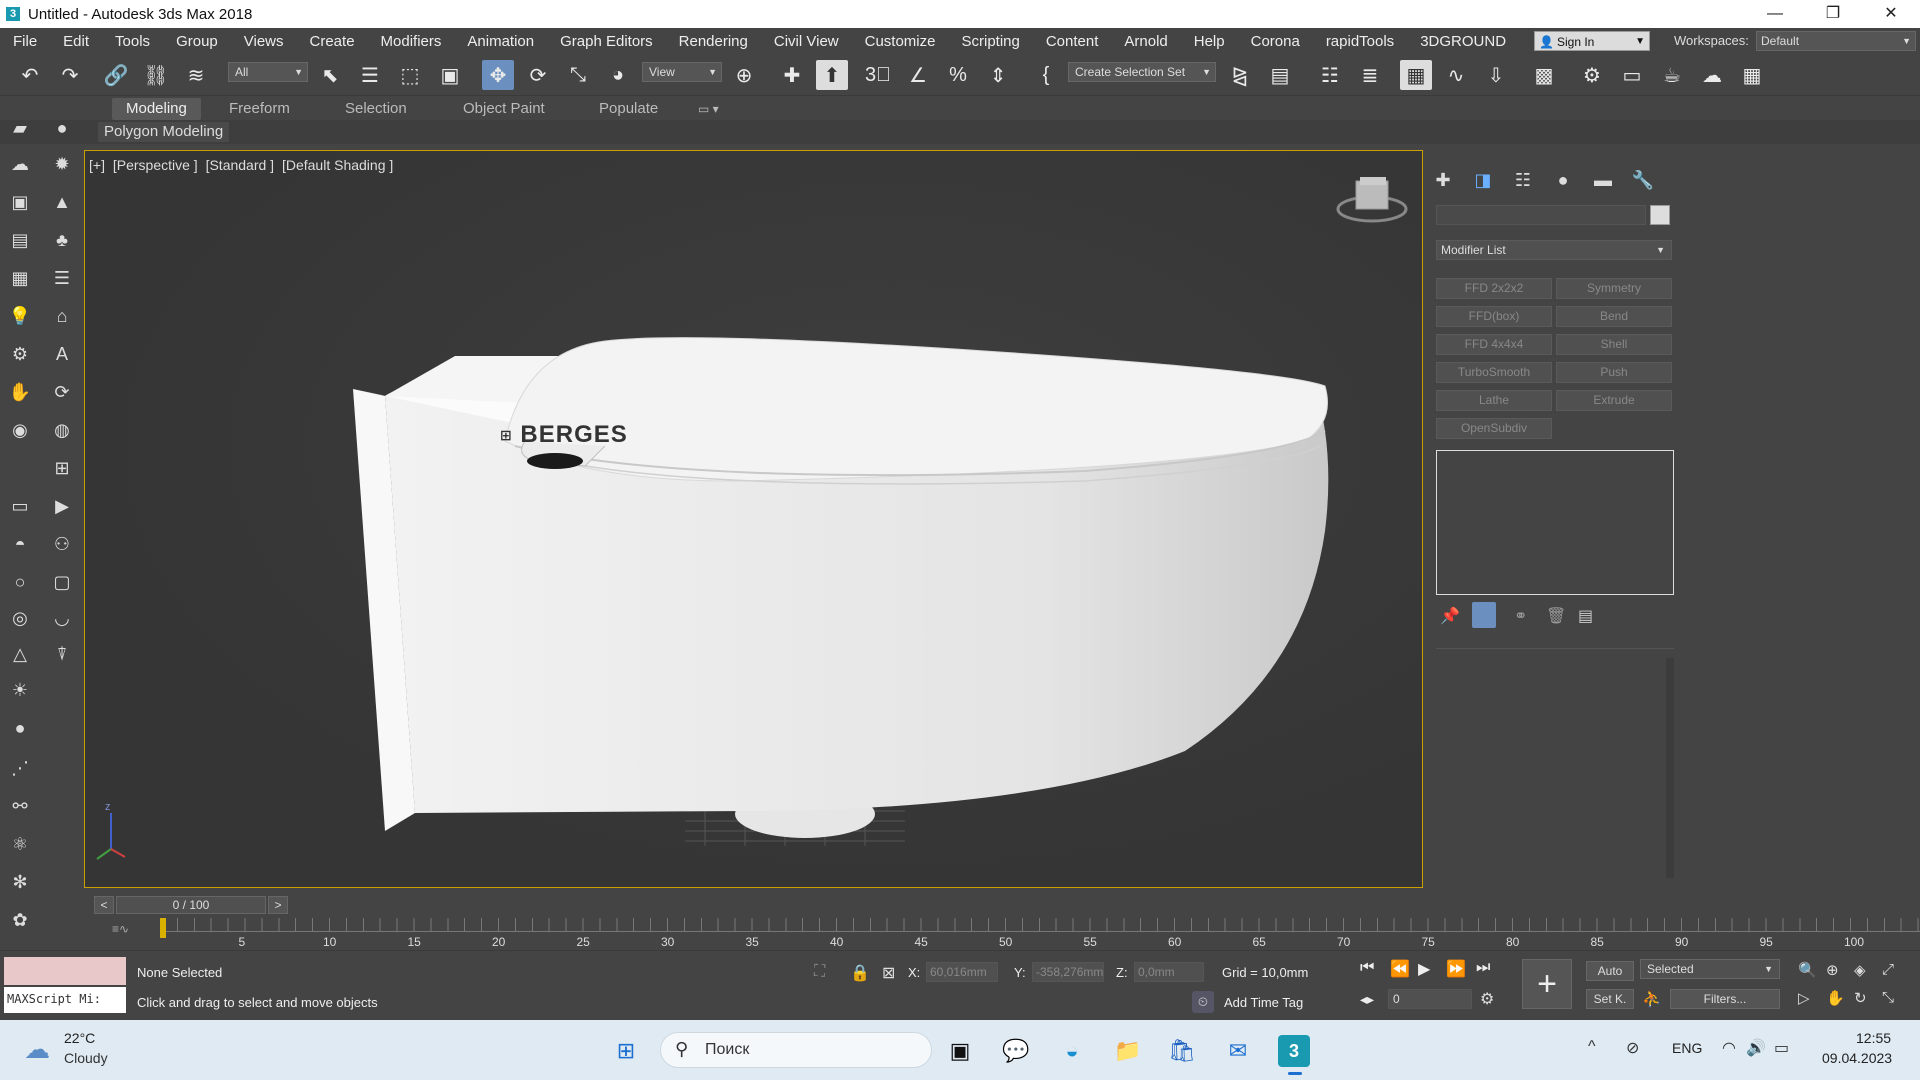  Describe the element at coordinates (900, 41) in the screenshot. I see `menu-customize: Customize` at that location.